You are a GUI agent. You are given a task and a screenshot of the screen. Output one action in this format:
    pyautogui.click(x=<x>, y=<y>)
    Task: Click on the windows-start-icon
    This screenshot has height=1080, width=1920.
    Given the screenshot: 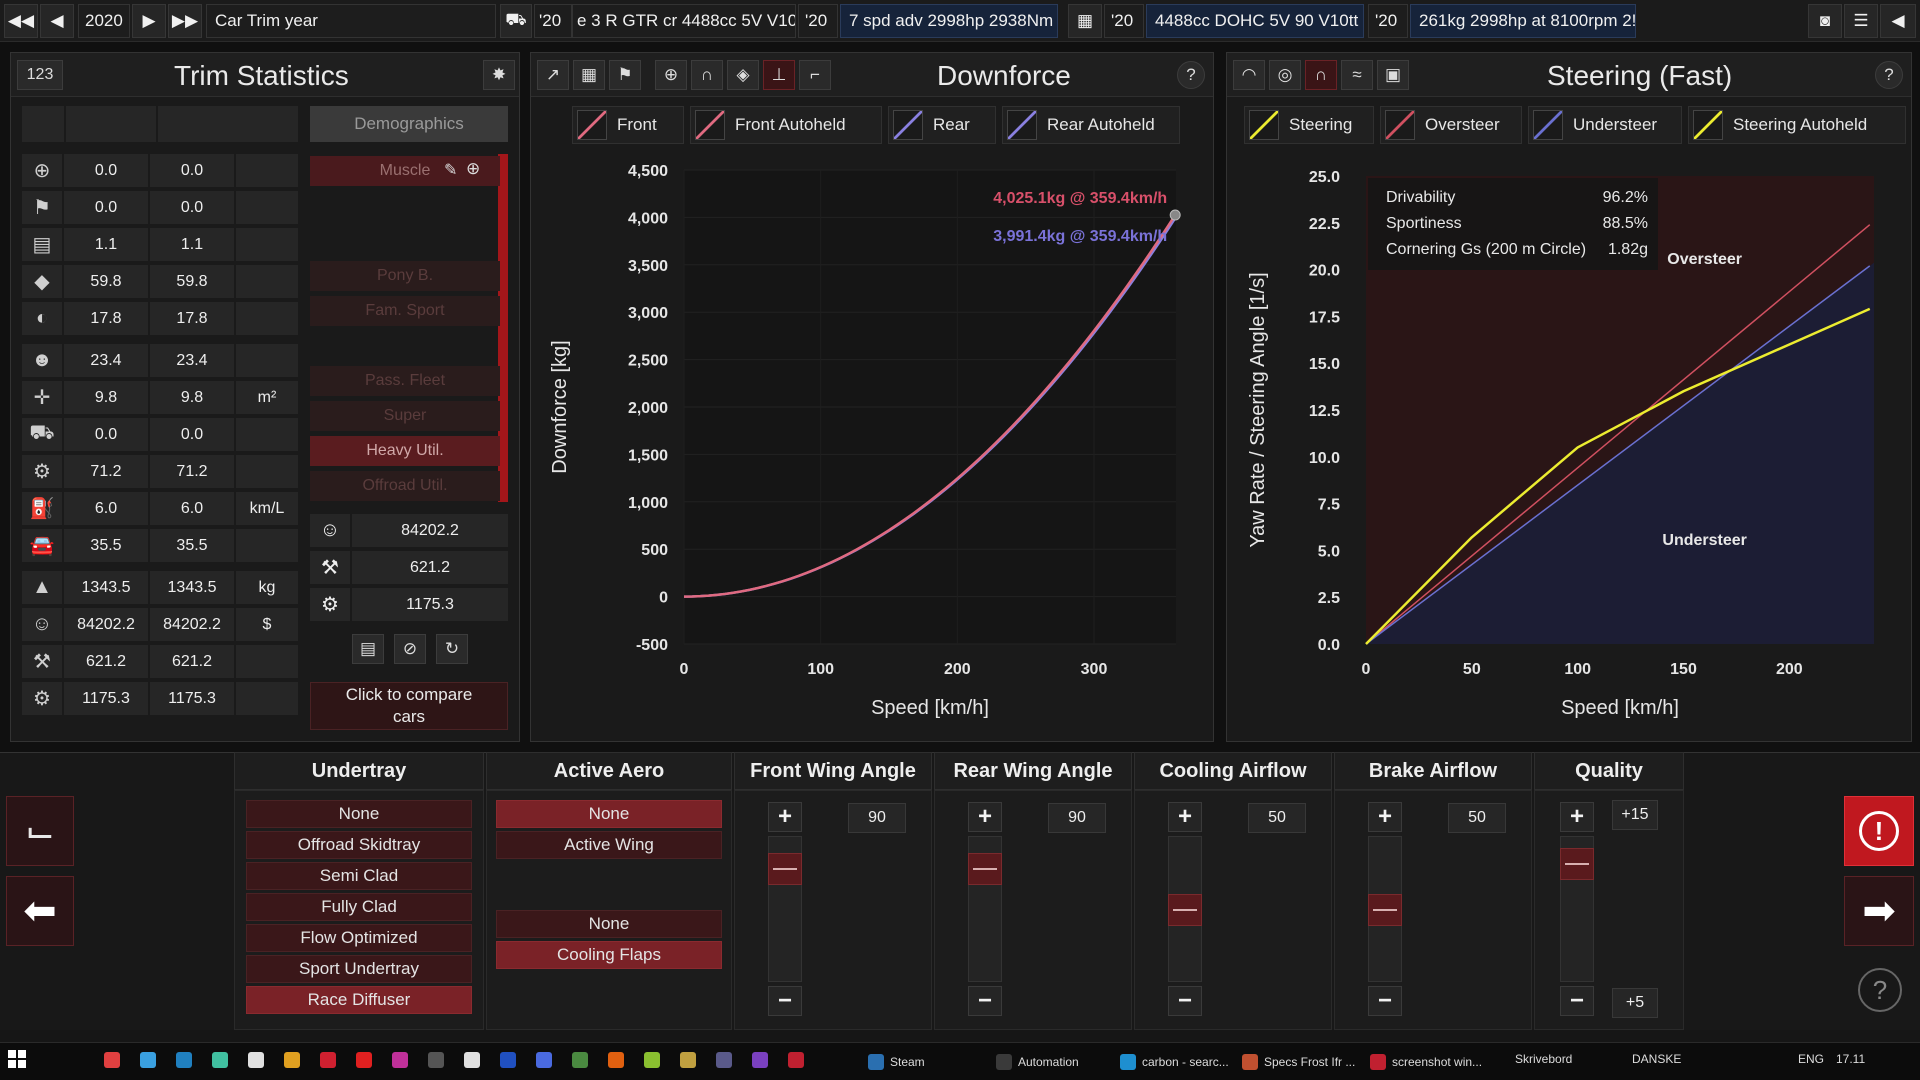 What is the action you would take?
    pyautogui.click(x=17, y=1059)
    